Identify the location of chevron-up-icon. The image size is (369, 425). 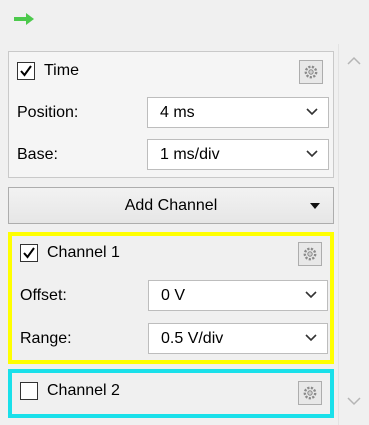
(354, 61).